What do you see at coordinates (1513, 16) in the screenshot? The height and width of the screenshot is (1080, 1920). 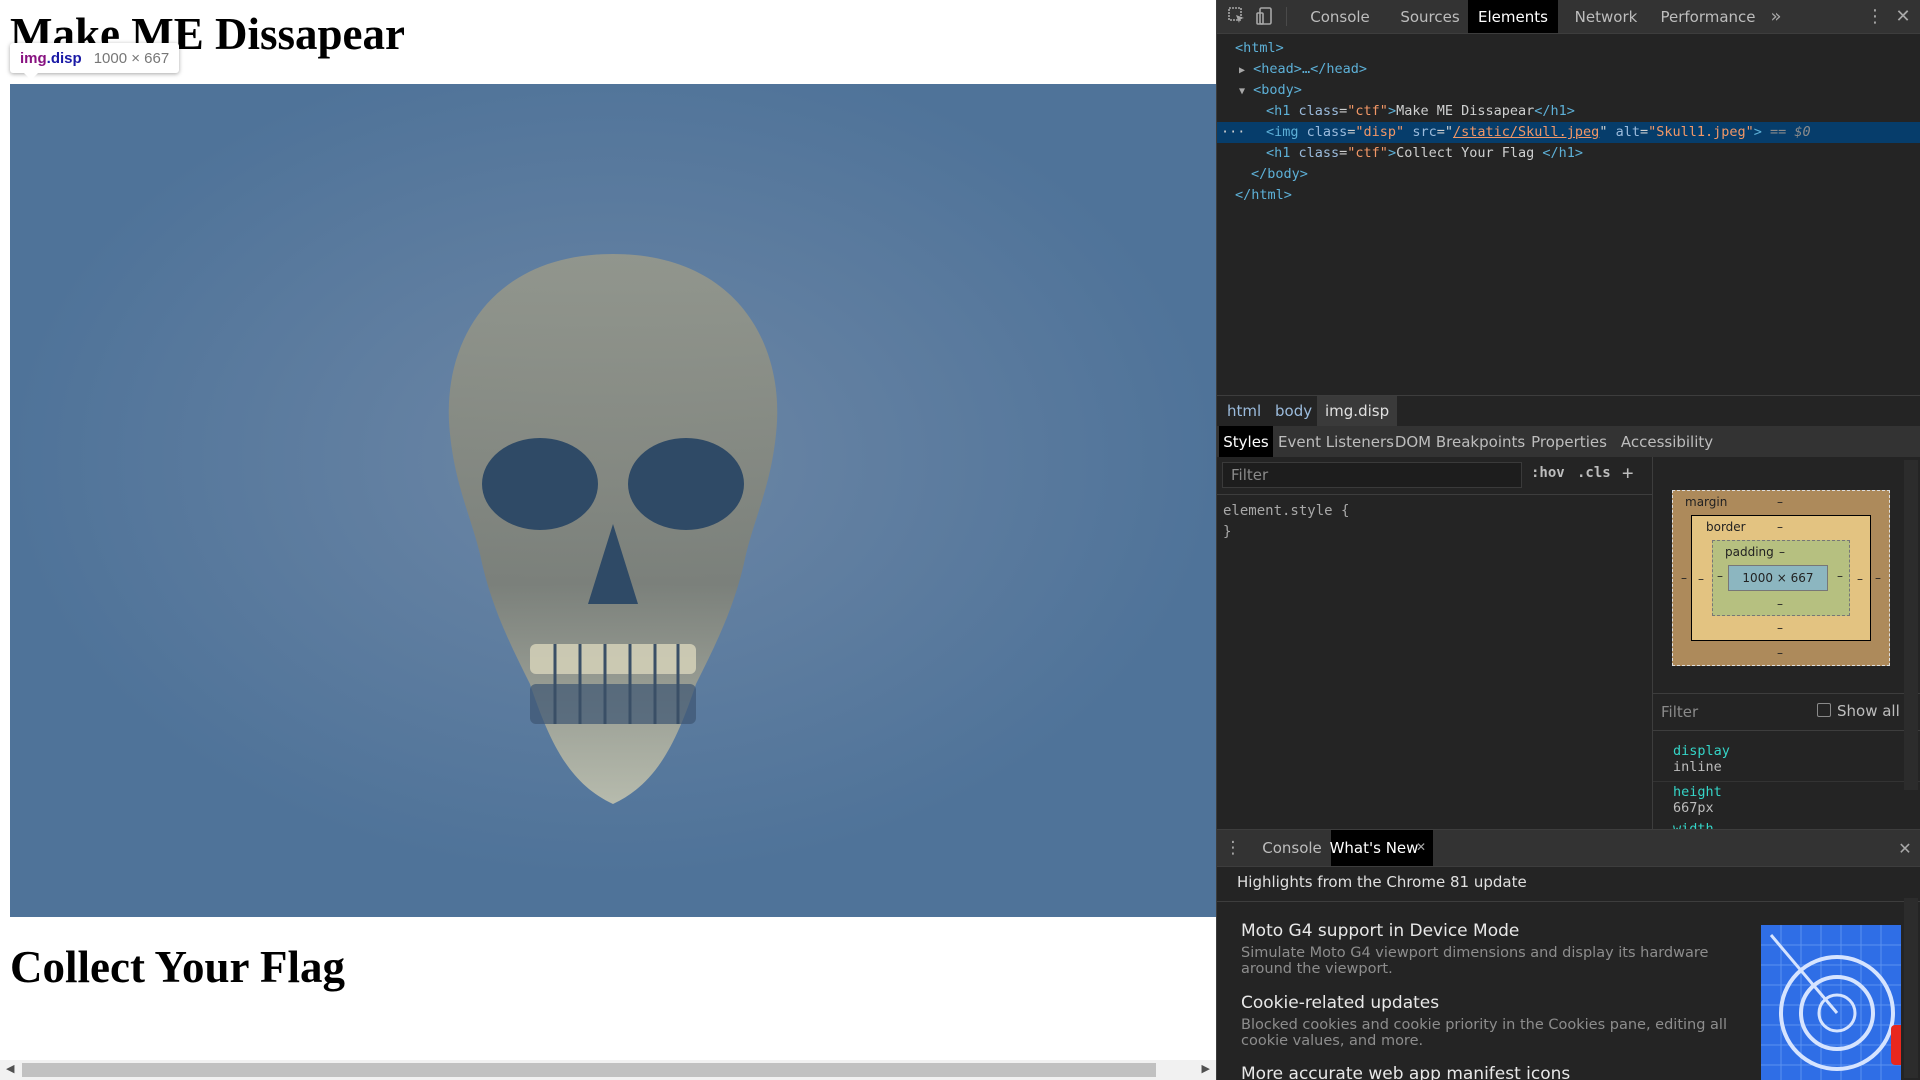 I see `tab-elements: Elements` at bounding box center [1513, 16].